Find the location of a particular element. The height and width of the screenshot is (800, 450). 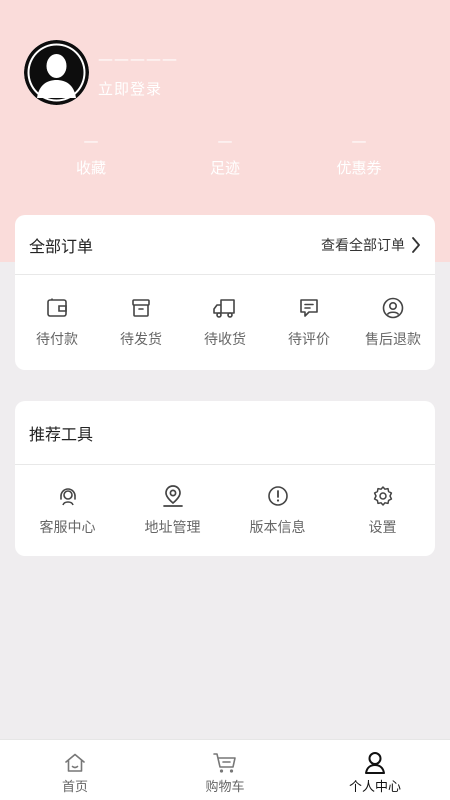

bottom-tab-bar: 首页 购物车 个人中心 is located at coordinates (225, 769).